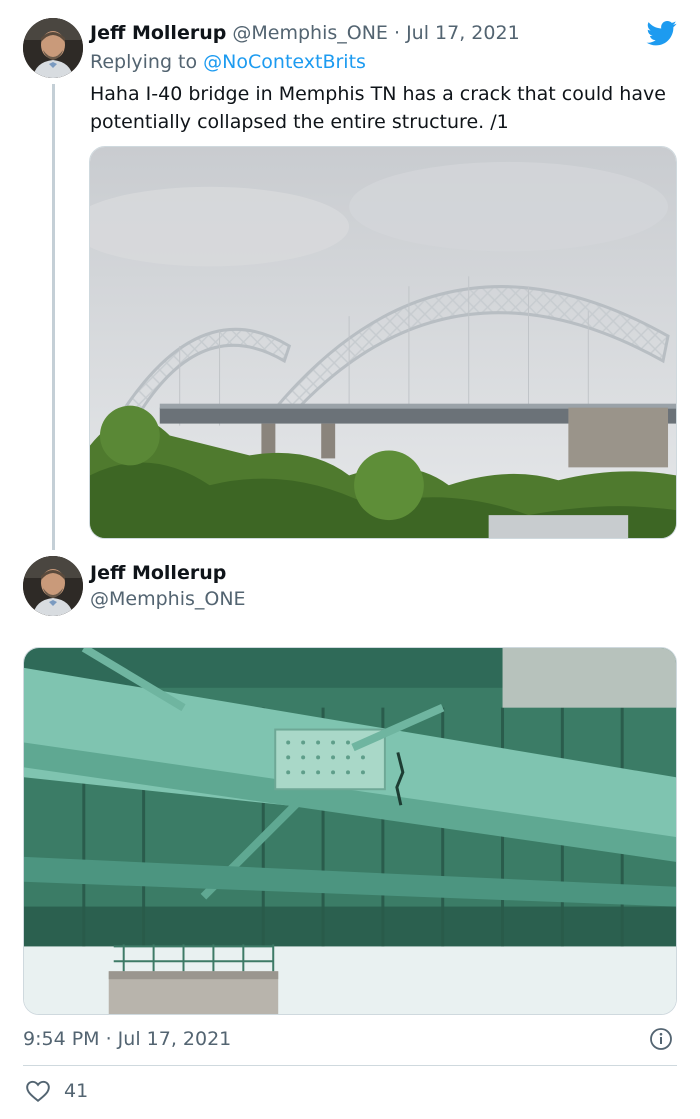 The image size is (700, 1119). I want to click on info-icon, so click(661, 1039).